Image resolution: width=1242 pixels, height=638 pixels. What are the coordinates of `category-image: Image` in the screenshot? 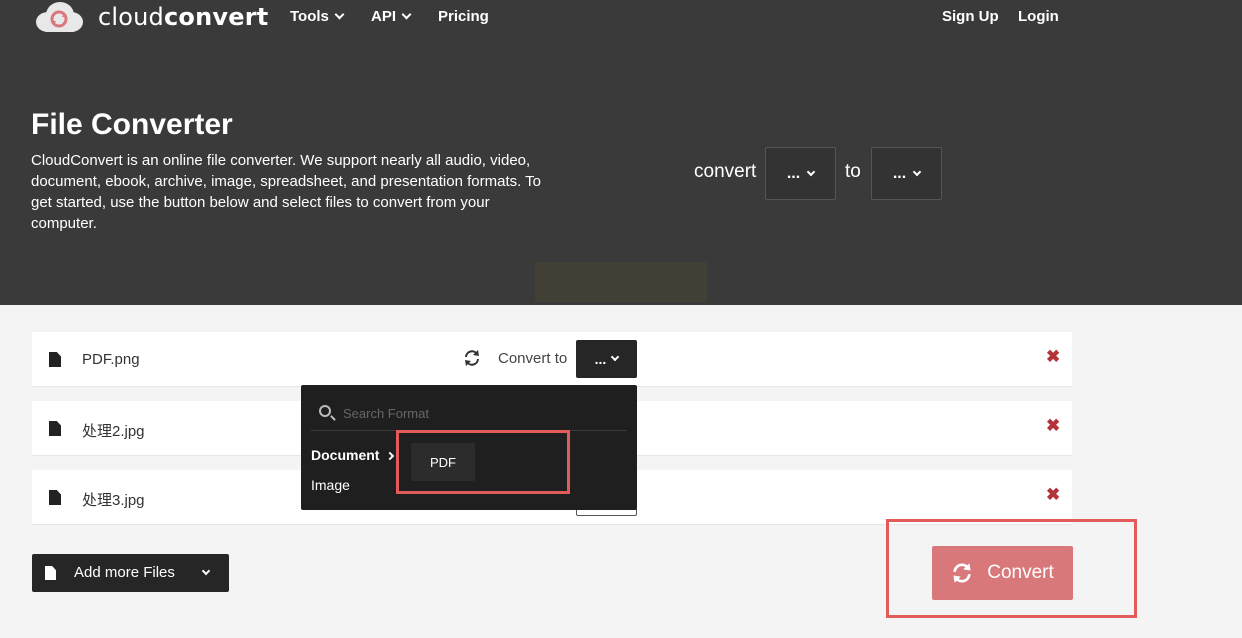 It's located at (330, 485).